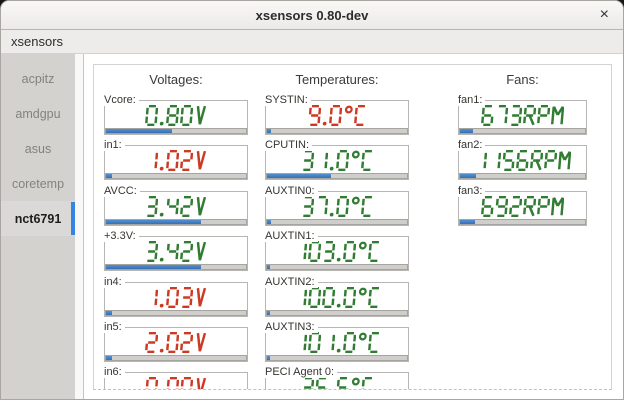  What do you see at coordinates (291, 191) in the screenshot?
I see `sensor-label: AUXTIN0:` at bounding box center [291, 191].